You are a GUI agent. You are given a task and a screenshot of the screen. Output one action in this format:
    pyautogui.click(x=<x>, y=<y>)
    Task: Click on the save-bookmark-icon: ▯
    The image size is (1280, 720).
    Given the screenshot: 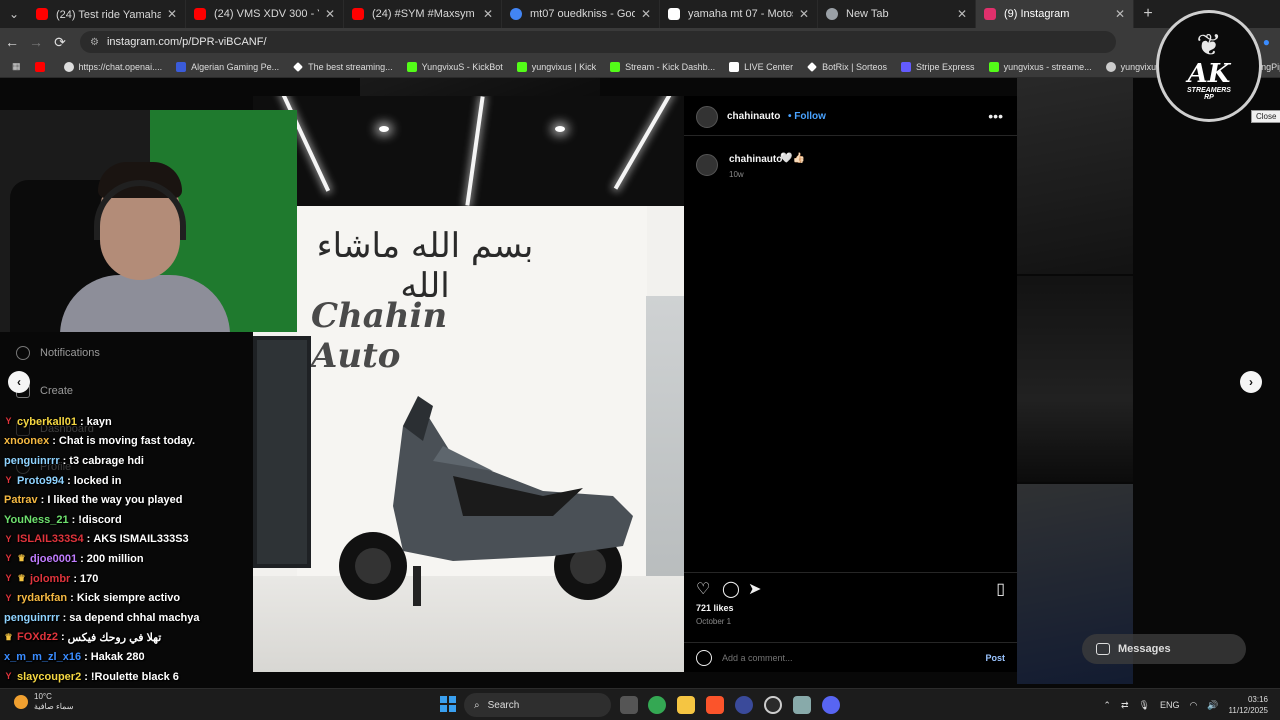 What is the action you would take?
    pyautogui.click(x=1000, y=589)
    